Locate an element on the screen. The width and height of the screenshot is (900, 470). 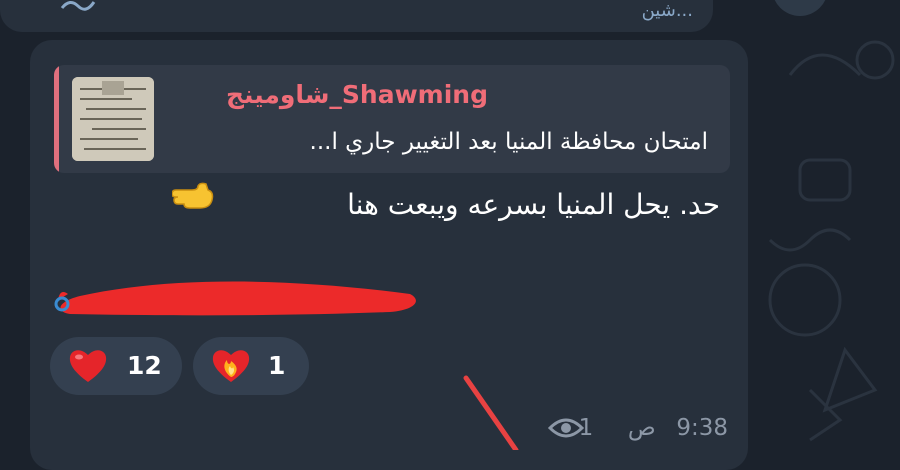
timestamp: 9:38 is located at coordinates (702, 428).